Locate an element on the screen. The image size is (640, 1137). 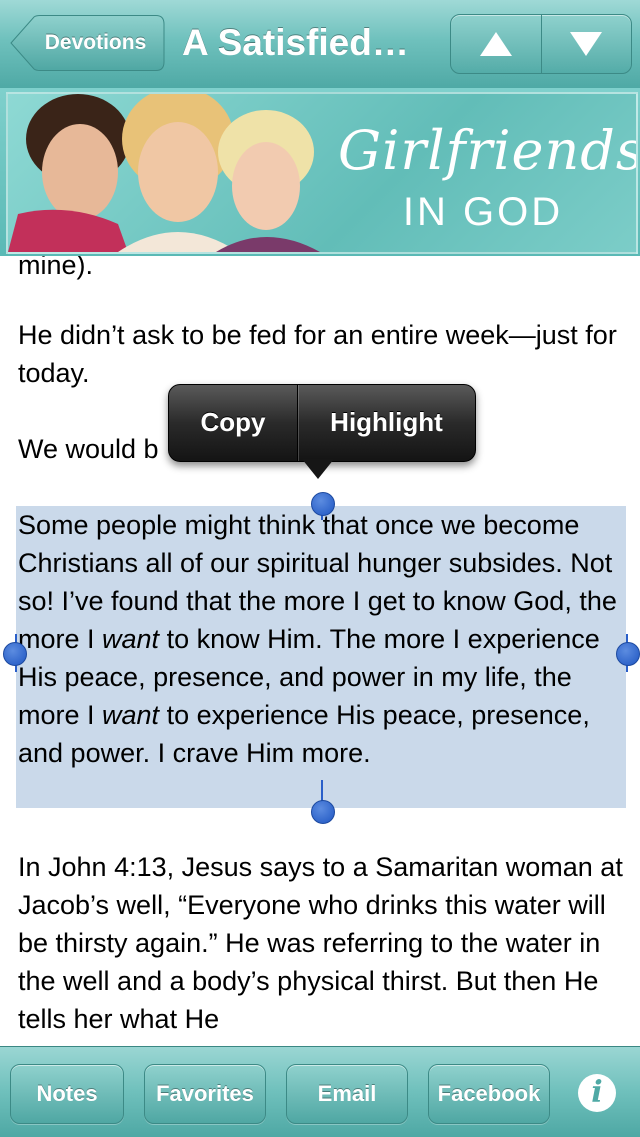
logo-in-god-text: IN GOD is located at coordinates (483, 212).